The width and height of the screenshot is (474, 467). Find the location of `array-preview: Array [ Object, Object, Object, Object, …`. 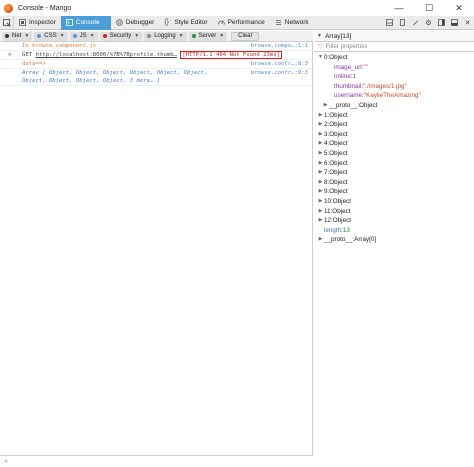

array-preview: Array [ Object, Object, Object, Object, … is located at coordinates (114, 73).